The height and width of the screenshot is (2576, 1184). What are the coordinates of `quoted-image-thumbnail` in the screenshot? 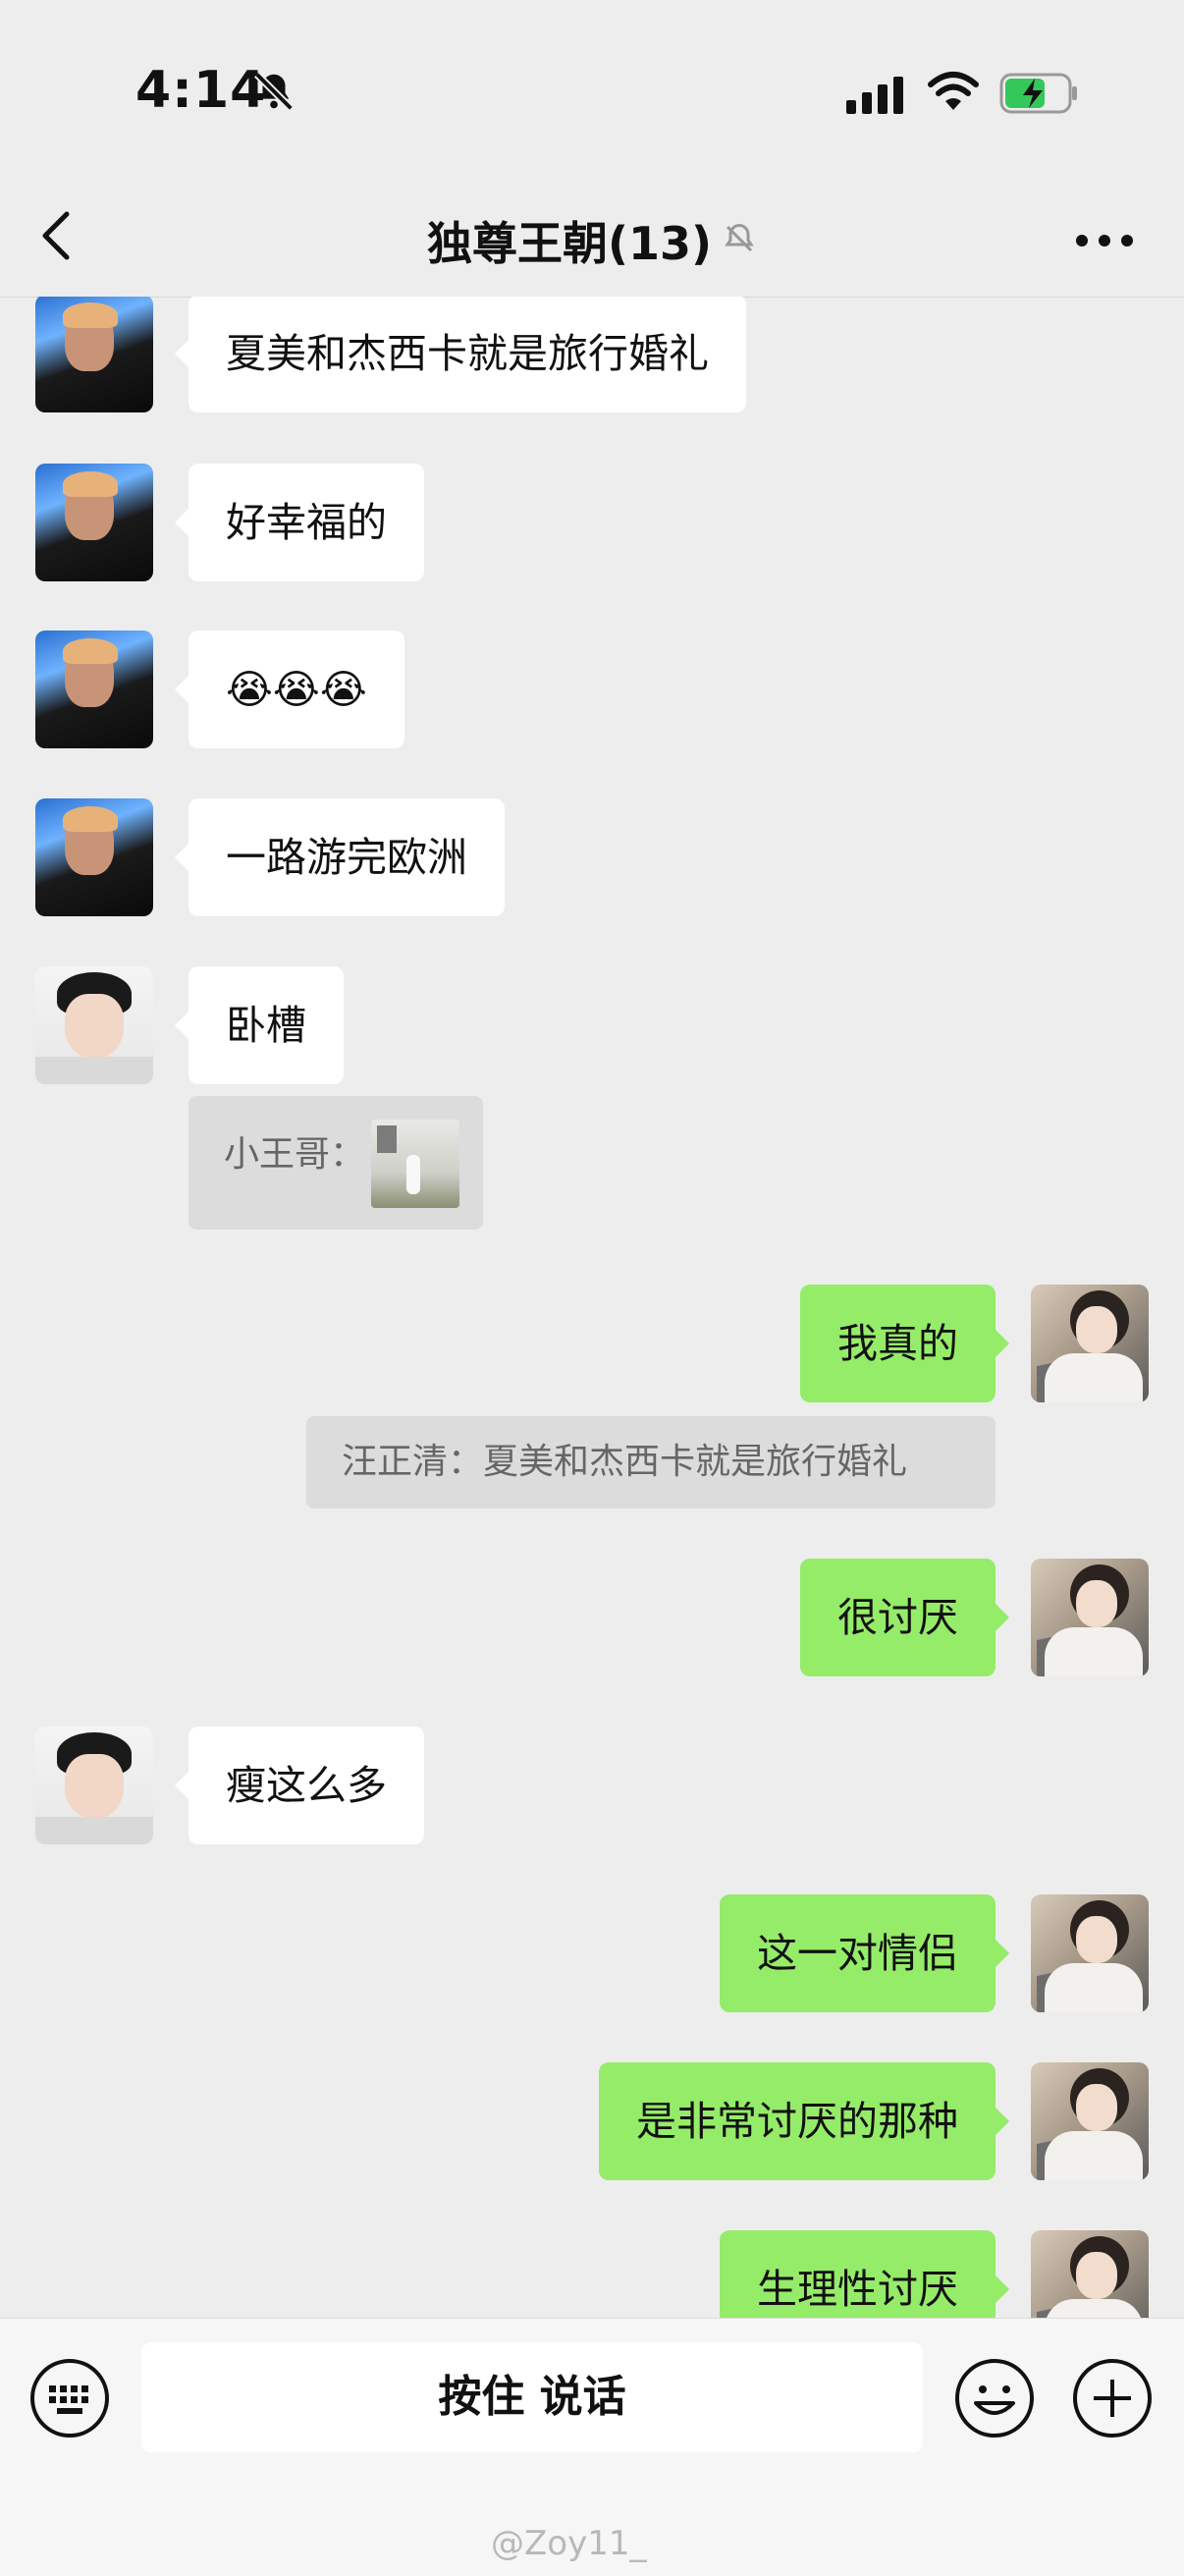 It's located at (415, 1164).